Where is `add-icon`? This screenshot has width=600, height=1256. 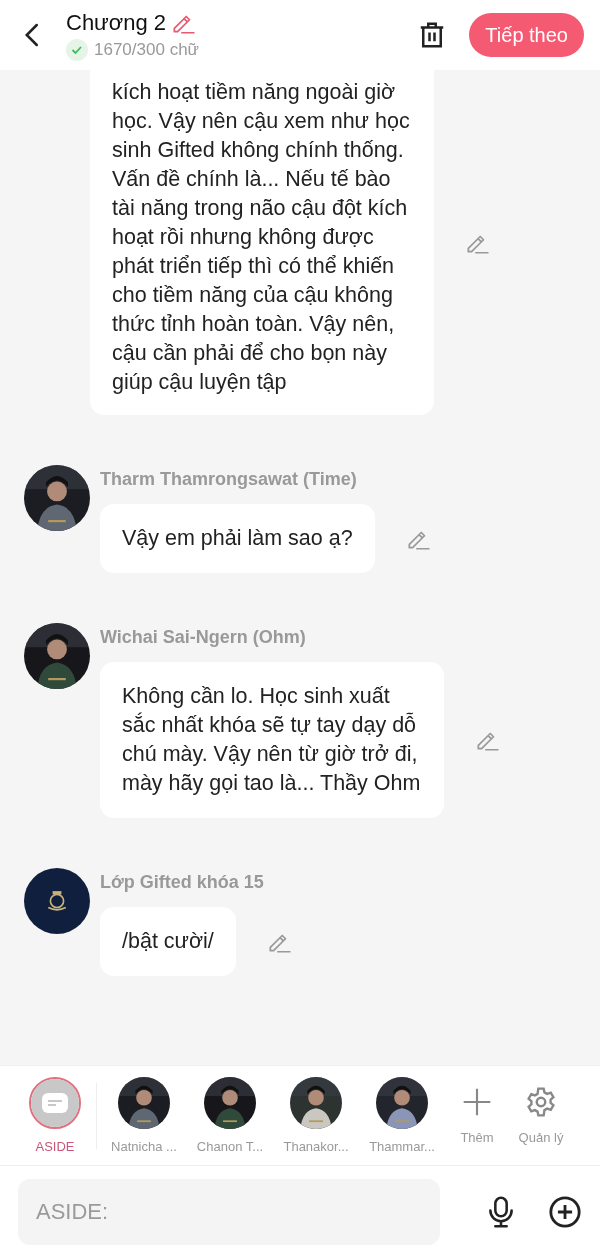
add-icon is located at coordinates (565, 1211).